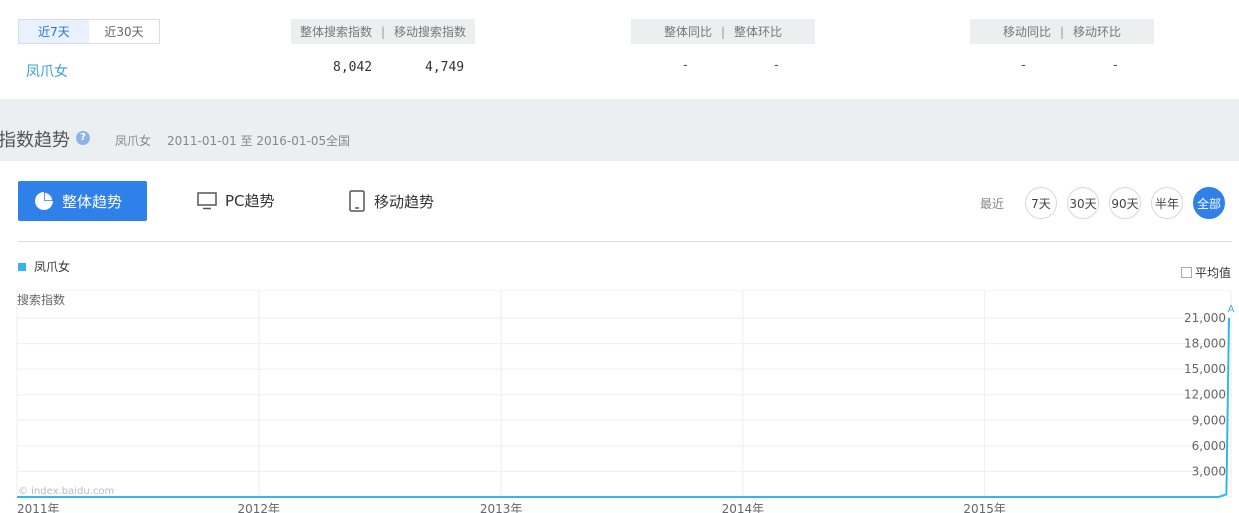  Describe the element at coordinates (47, 71) in the screenshot. I see `keyword-link: 凤爪女` at that location.